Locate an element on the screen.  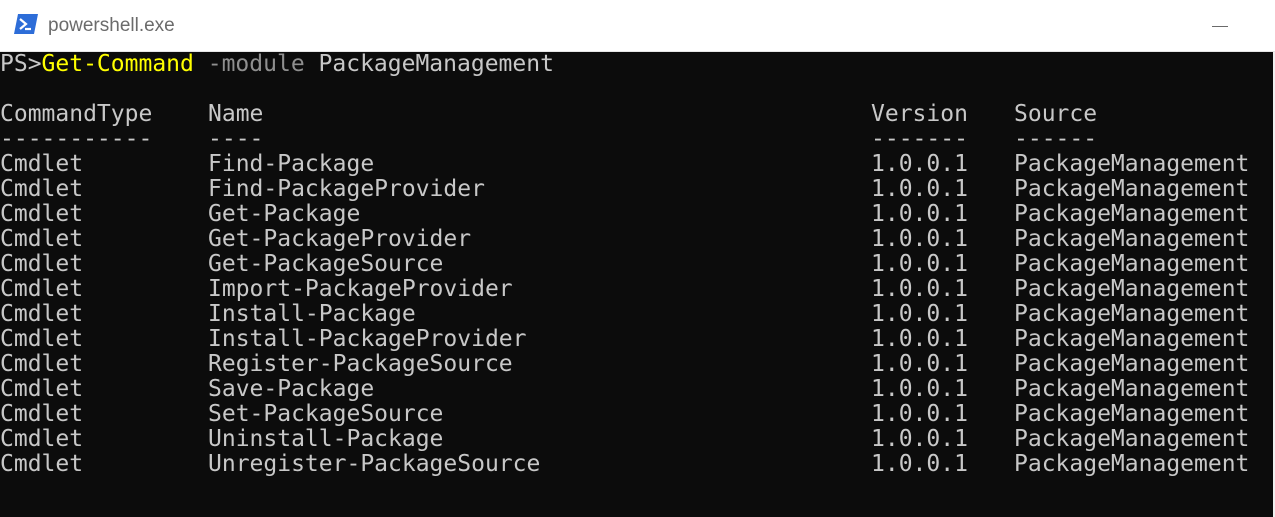
command-name-cell: Set-PackageSource is located at coordinates (326, 414).